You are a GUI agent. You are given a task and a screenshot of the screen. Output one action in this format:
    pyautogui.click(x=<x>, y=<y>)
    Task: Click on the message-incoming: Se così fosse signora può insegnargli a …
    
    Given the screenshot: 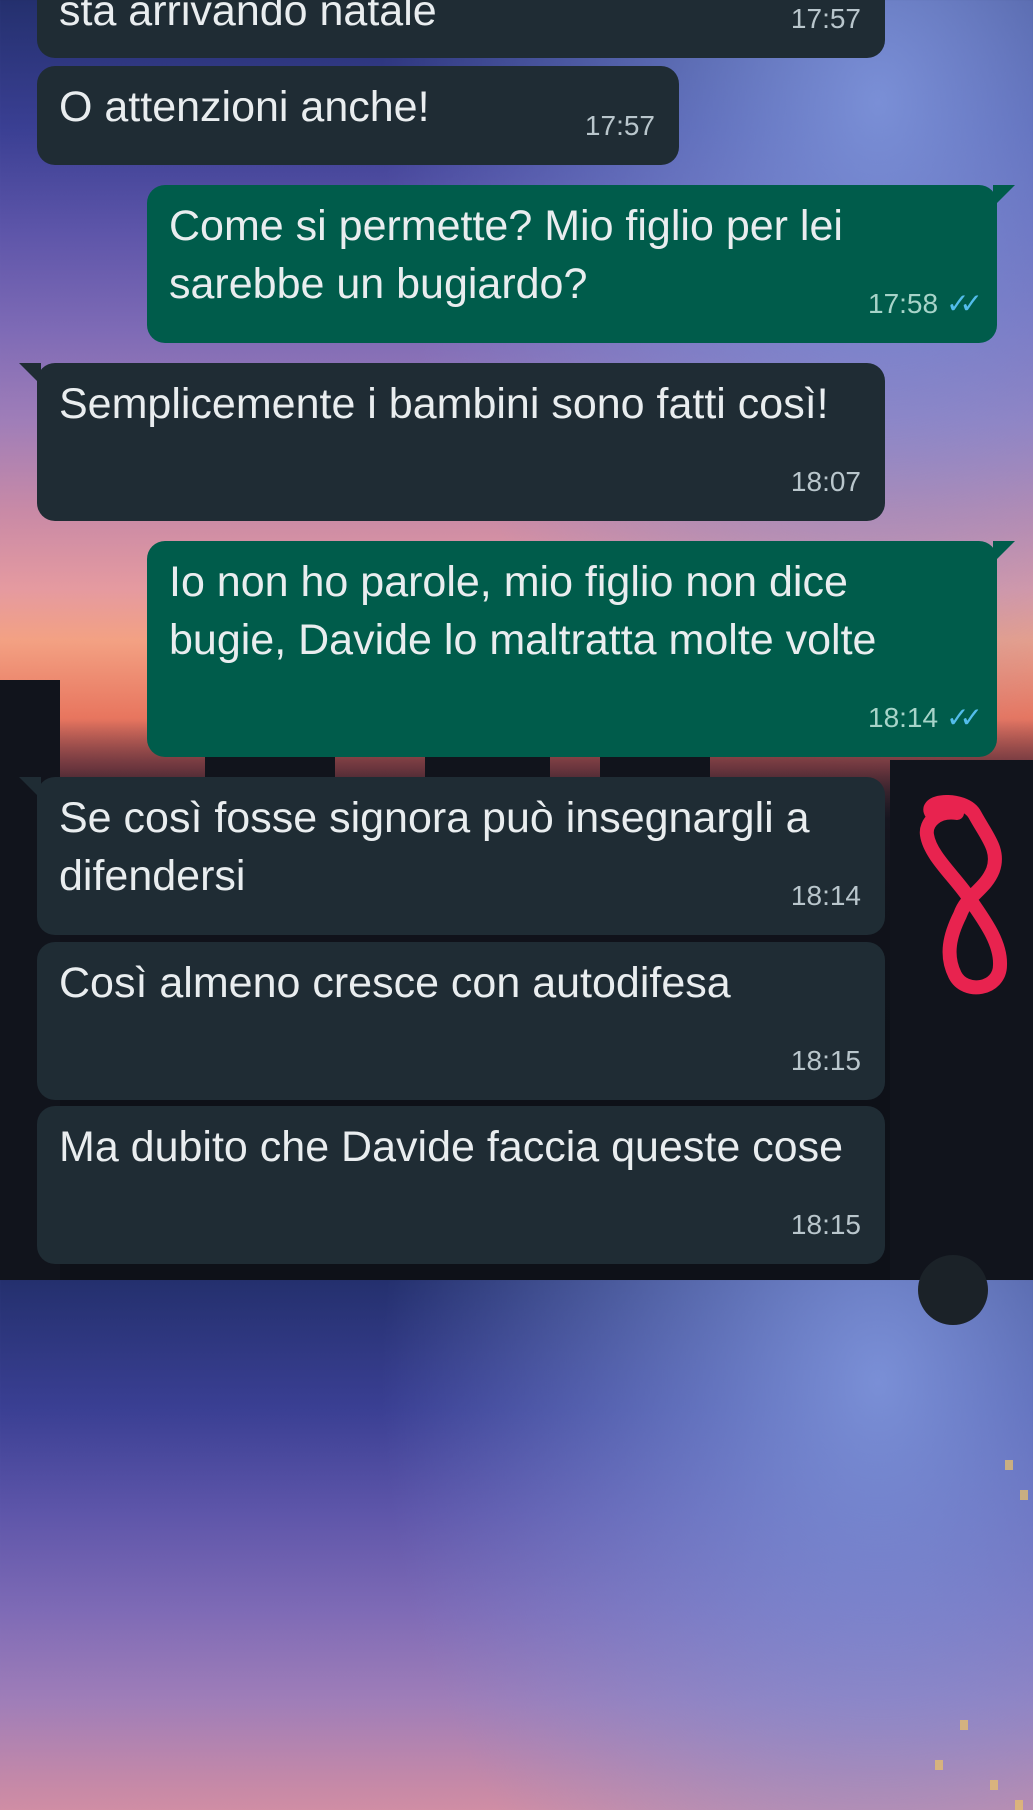 What is the action you would take?
    pyautogui.click(x=452, y=856)
    